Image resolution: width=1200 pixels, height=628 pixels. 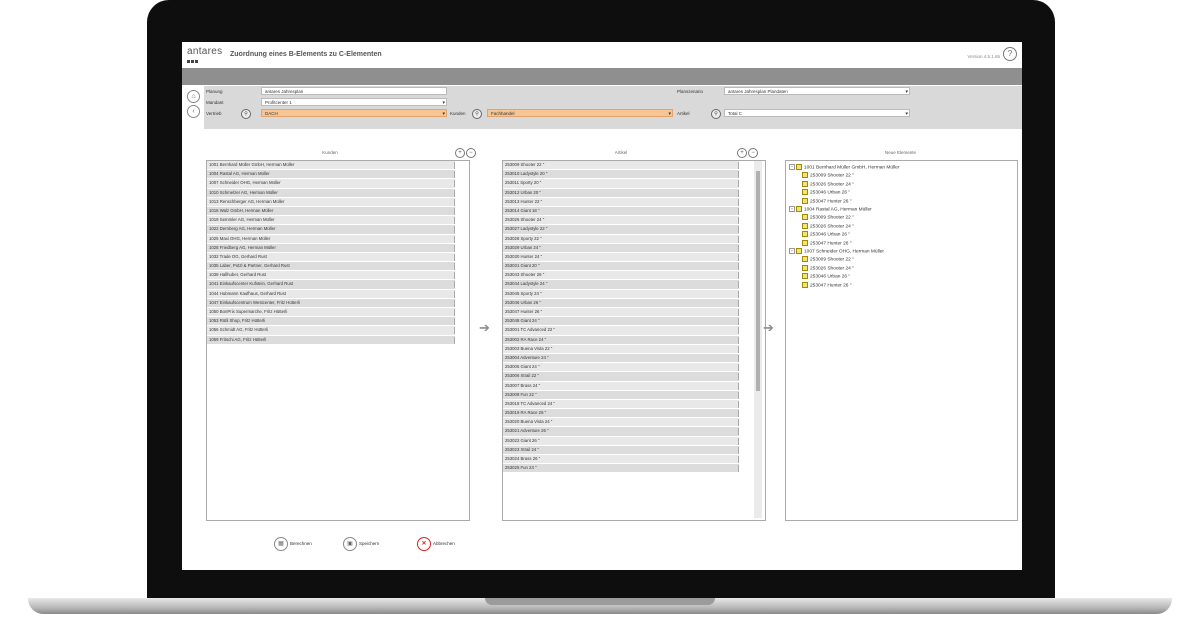 I want to click on list-item: 253022 Giant 26 ", so click(x=621, y=441).